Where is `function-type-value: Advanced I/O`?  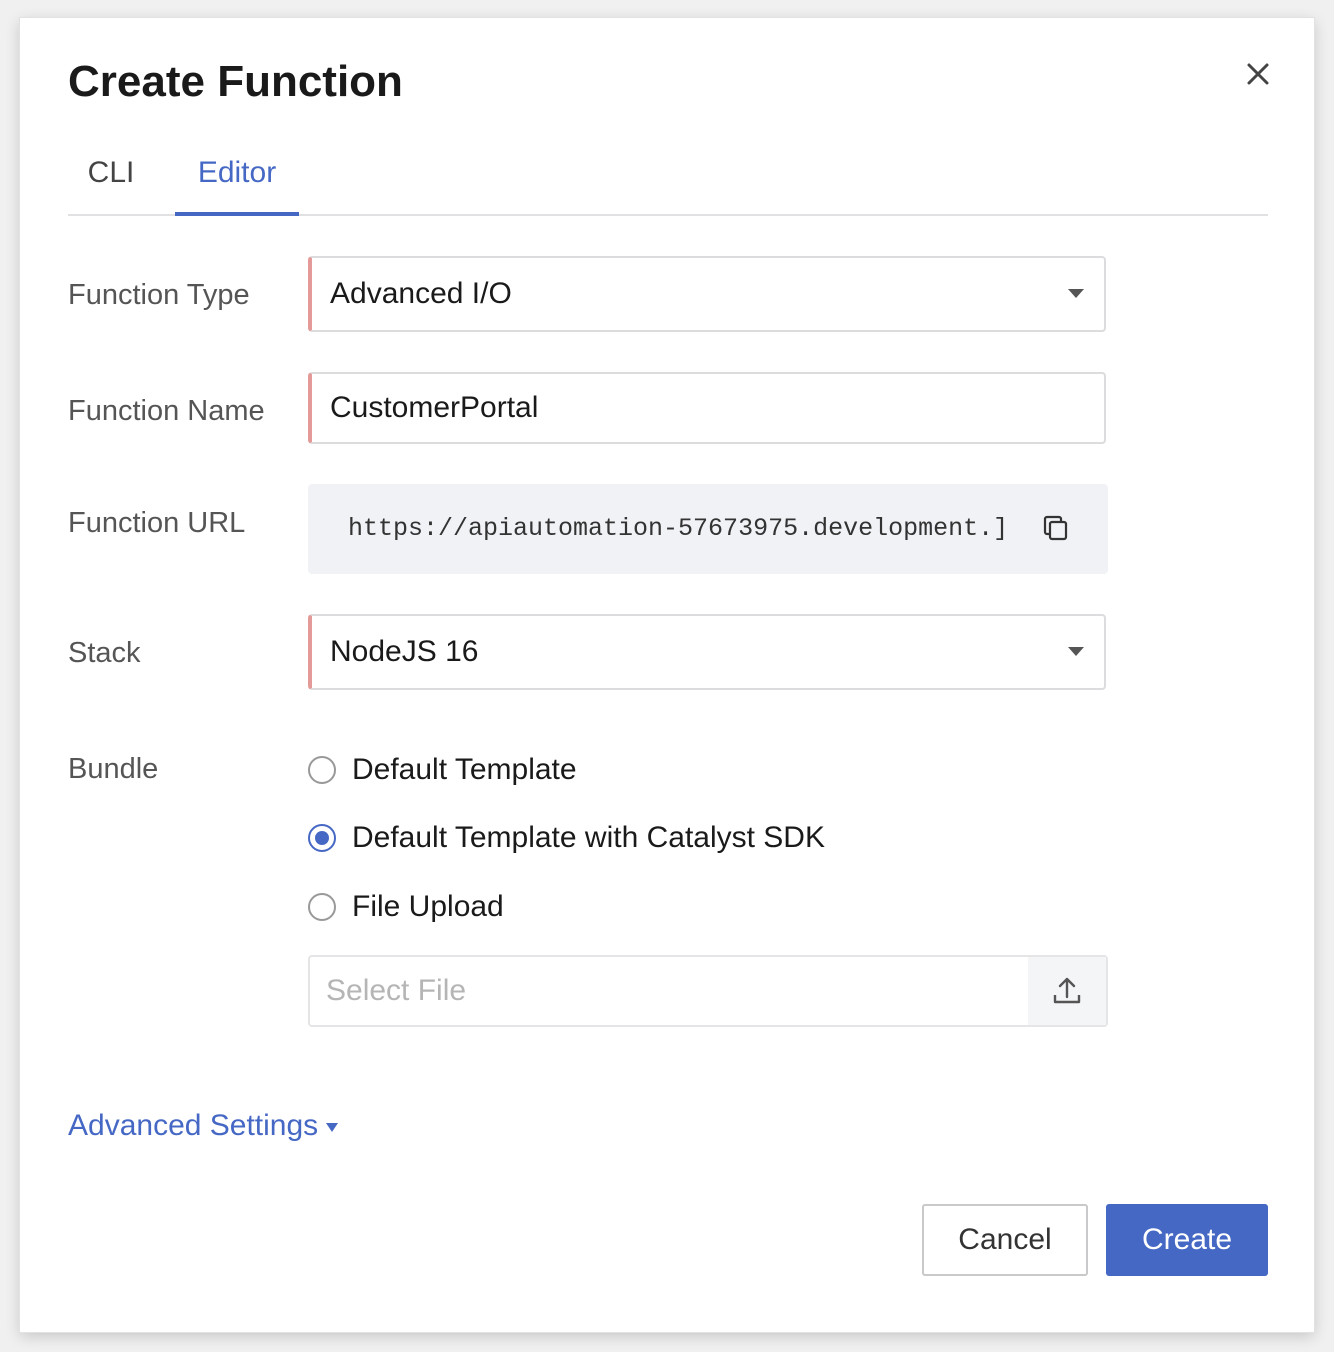 function-type-value: Advanced I/O is located at coordinates (421, 293).